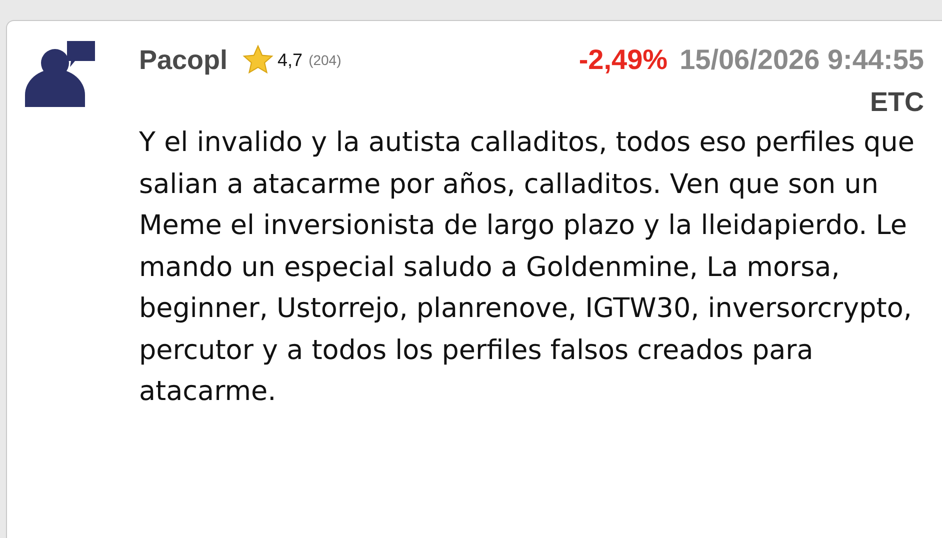  Describe the element at coordinates (623, 60) in the screenshot. I see `price-change: -2,49%` at that location.